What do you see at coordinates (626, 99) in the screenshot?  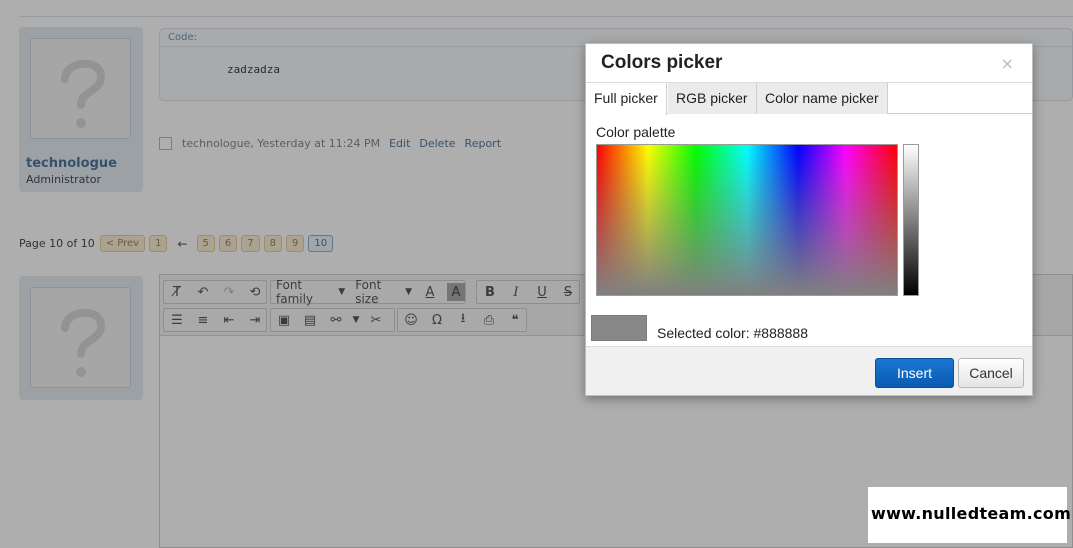 I see `tab-full-picker: Full picker` at bounding box center [626, 99].